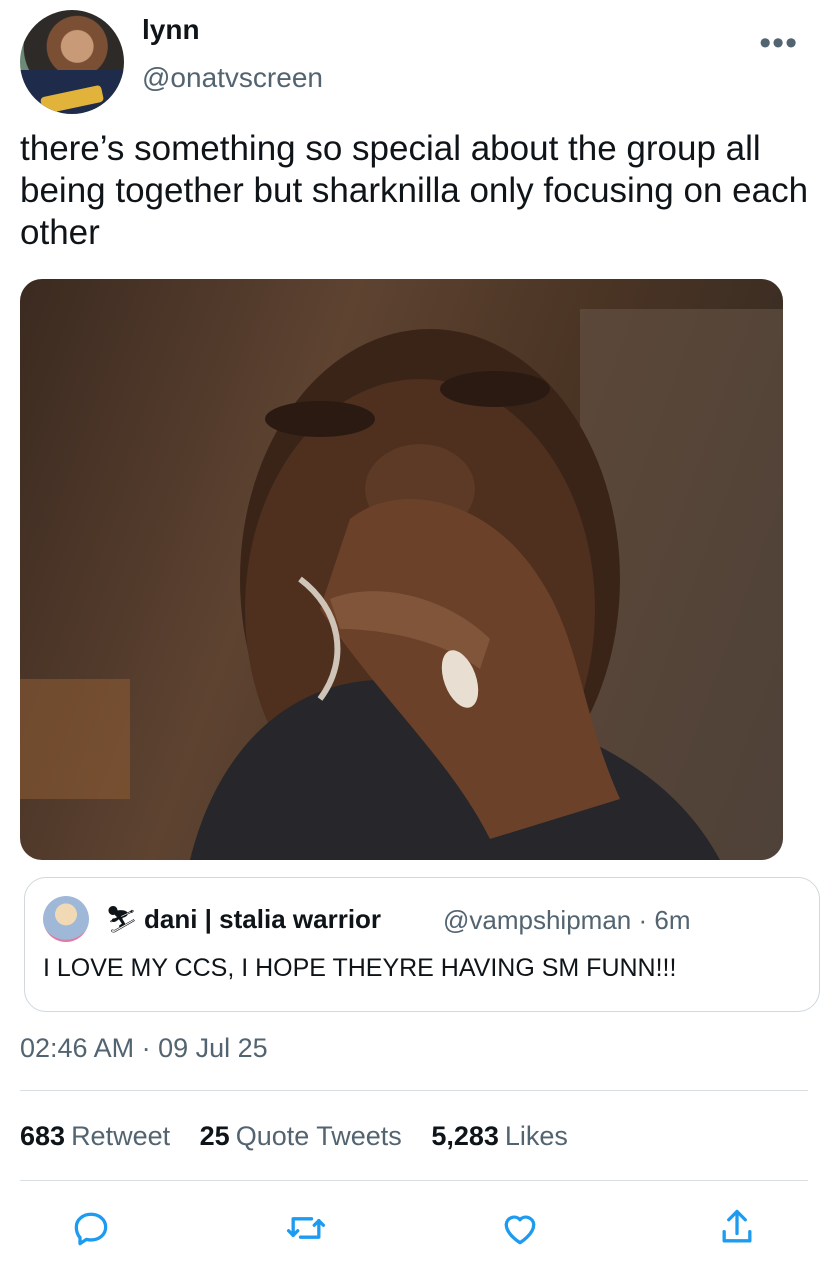  Describe the element at coordinates (144, 1048) in the screenshot. I see `tweet-timestamp: 02:46 AM · 09 Jul 25` at that location.